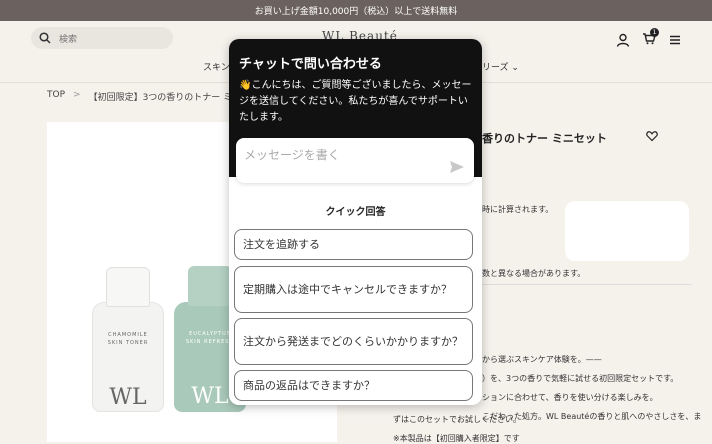 The image size is (712, 444). Describe the element at coordinates (587, 284) in the screenshot. I see `divider` at that location.